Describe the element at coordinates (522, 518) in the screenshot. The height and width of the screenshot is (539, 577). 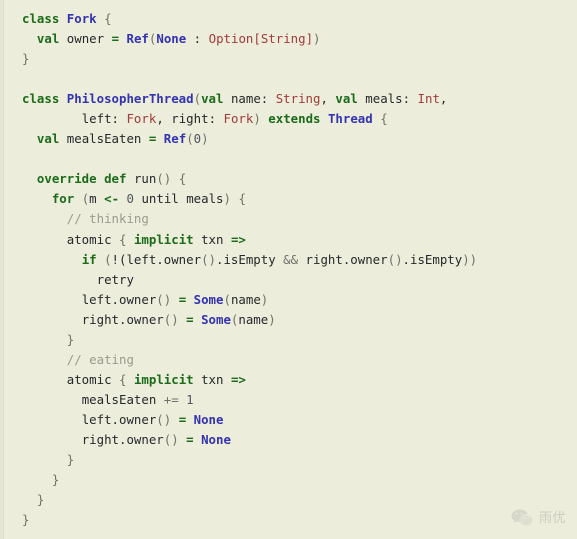
I see `wechat-icon` at that location.